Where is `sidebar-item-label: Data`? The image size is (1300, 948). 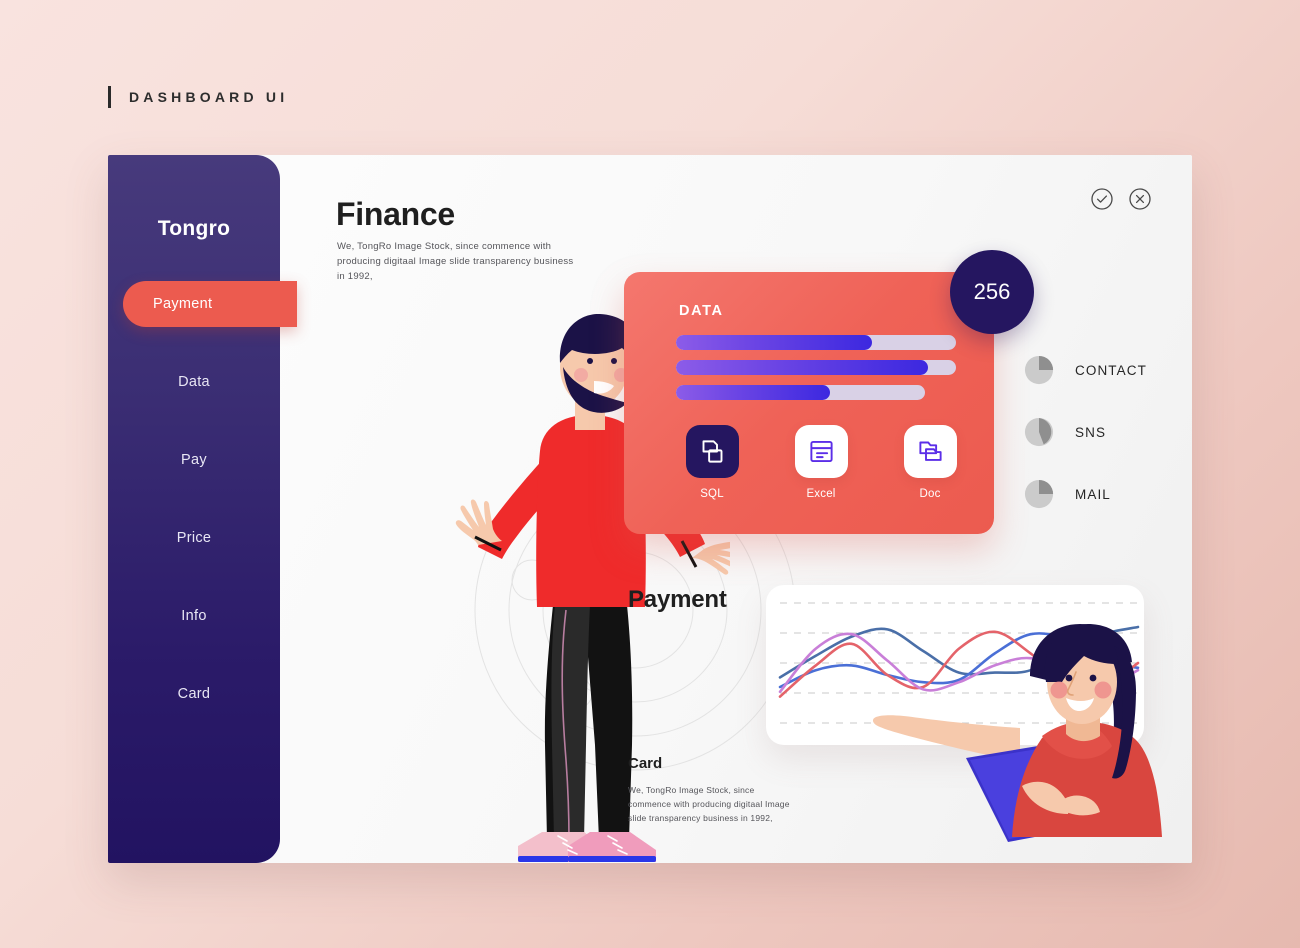 sidebar-item-label: Data is located at coordinates (194, 382).